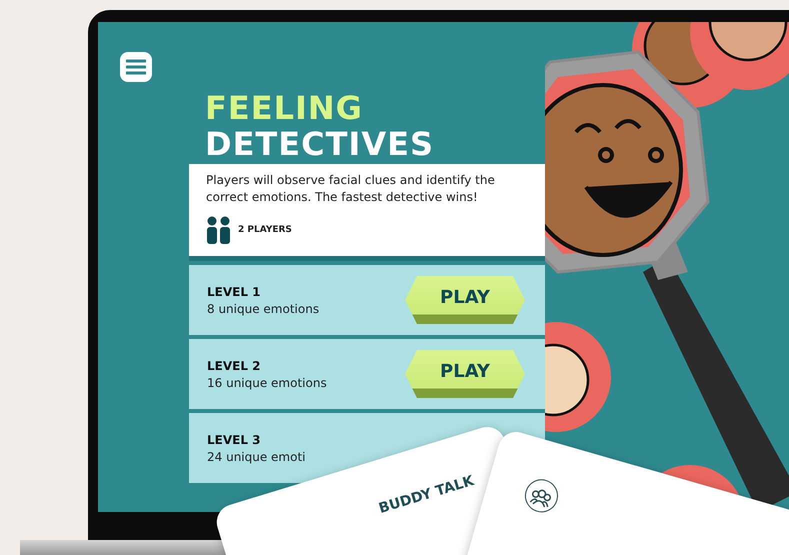 The height and width of the screenshot is (555, 789). Describe the element at coordinates (320, 144) in the screenshot. I see `game-title: DETECTIVES` at that location.